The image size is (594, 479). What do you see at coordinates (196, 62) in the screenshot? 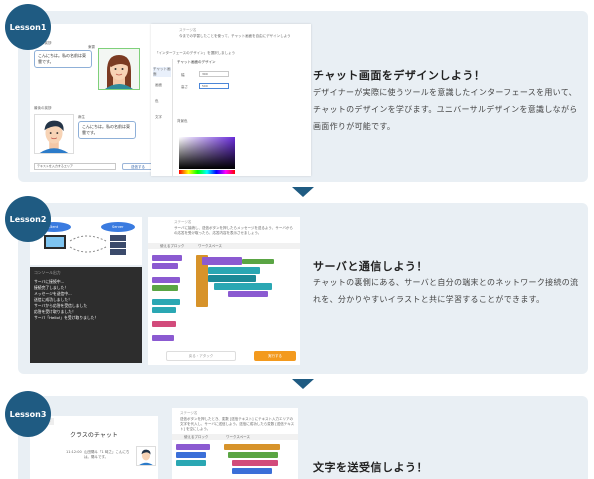
I see `prop-title: チャット画面のデザイン` at bounding box center [196, 62].